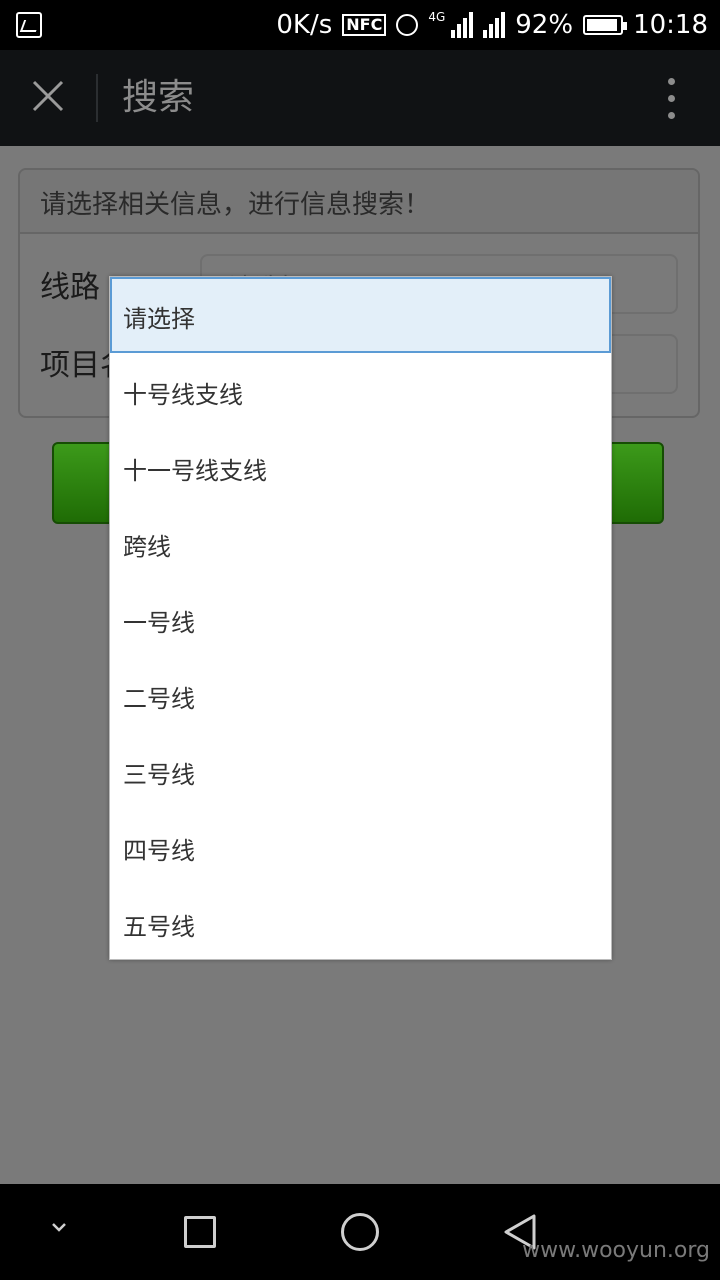 The image size is (720, 1280). I want to click on chevron-down-icon, so click(59, 1227).